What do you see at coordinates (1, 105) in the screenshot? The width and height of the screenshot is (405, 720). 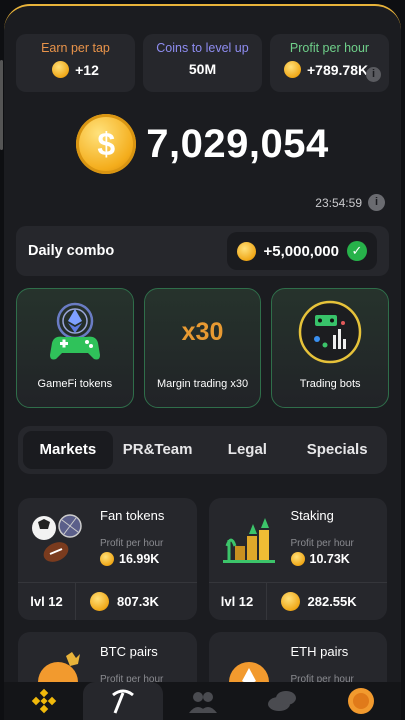 I see `side-handle` at bounding box center [1, 105].